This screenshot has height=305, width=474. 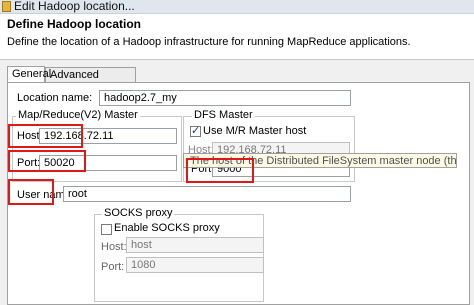 I want to click on app-icon, so click(x=6, y=6).